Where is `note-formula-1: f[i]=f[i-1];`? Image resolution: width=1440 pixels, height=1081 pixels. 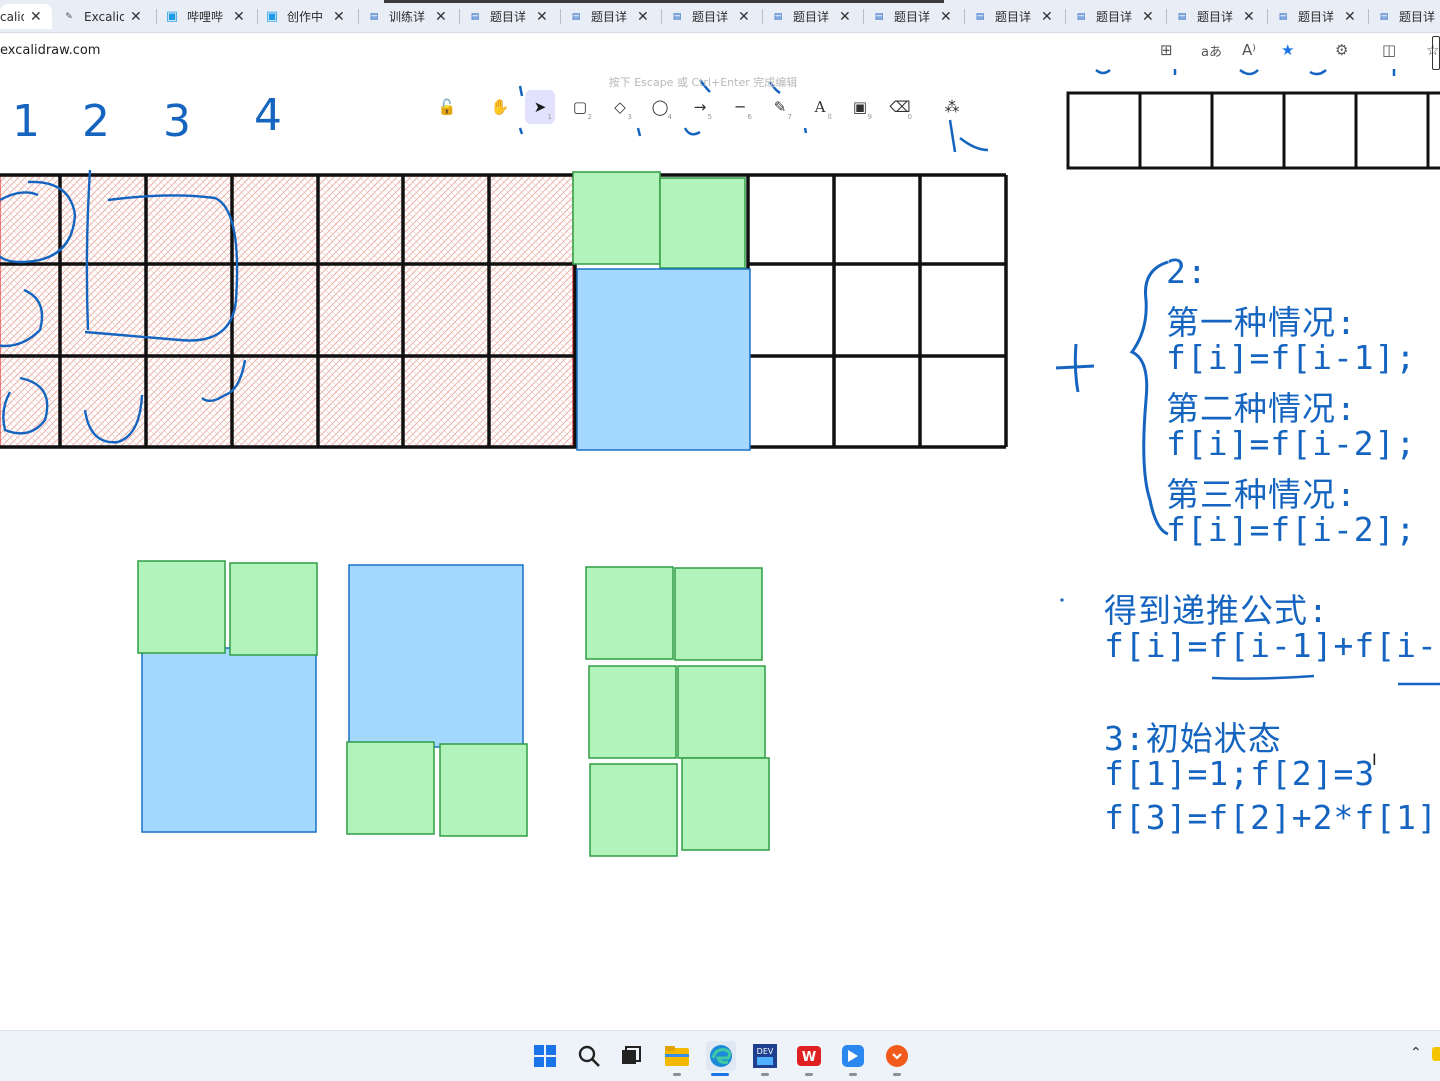 note-formula-1: f[i]=f[i-1]; is located at coordinates (1291, 357).